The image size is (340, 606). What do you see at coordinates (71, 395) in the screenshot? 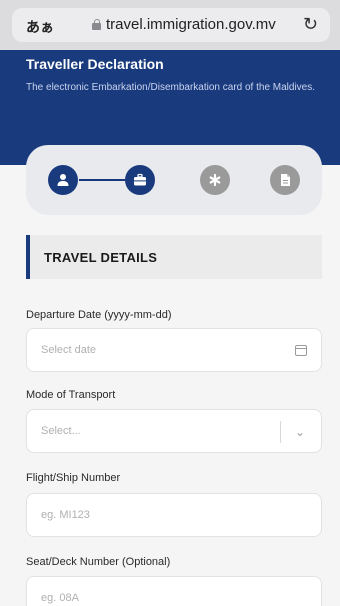
I see `transport-label: Mode of Transport` at bounding box center [71, 395].